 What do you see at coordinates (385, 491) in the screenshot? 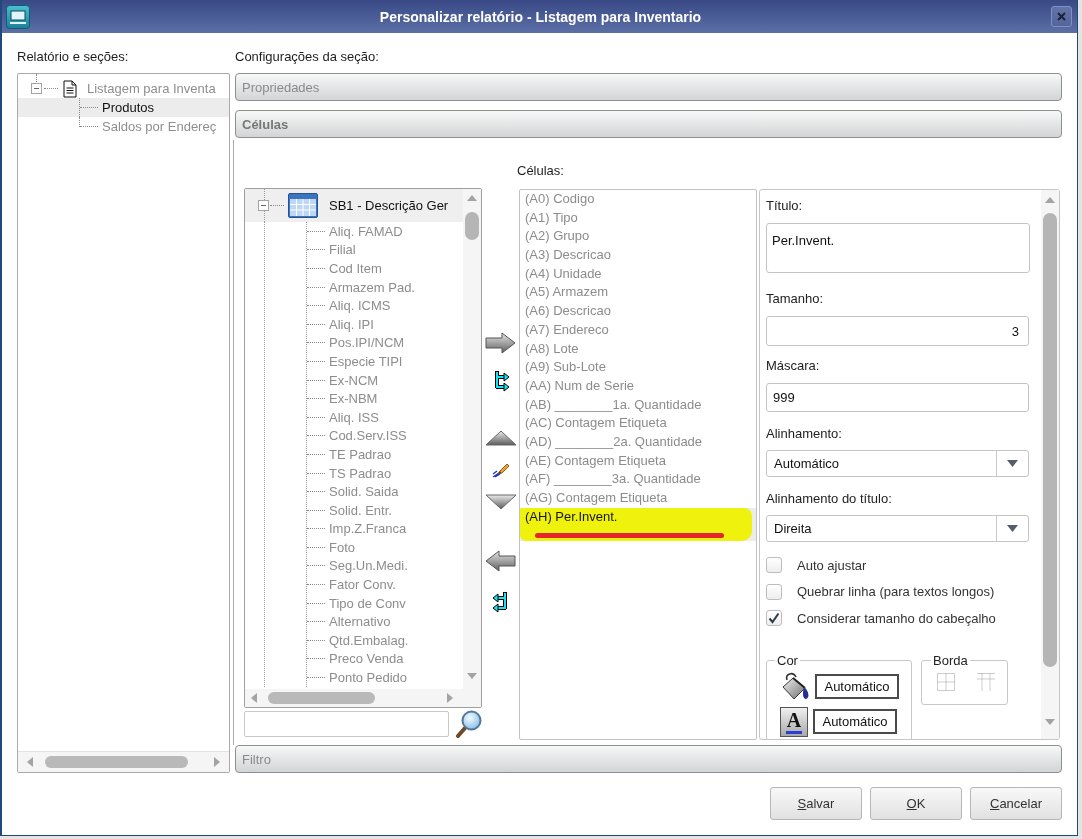
I see `tree-item: Solid. Saida` at bounding box center [385, 491].